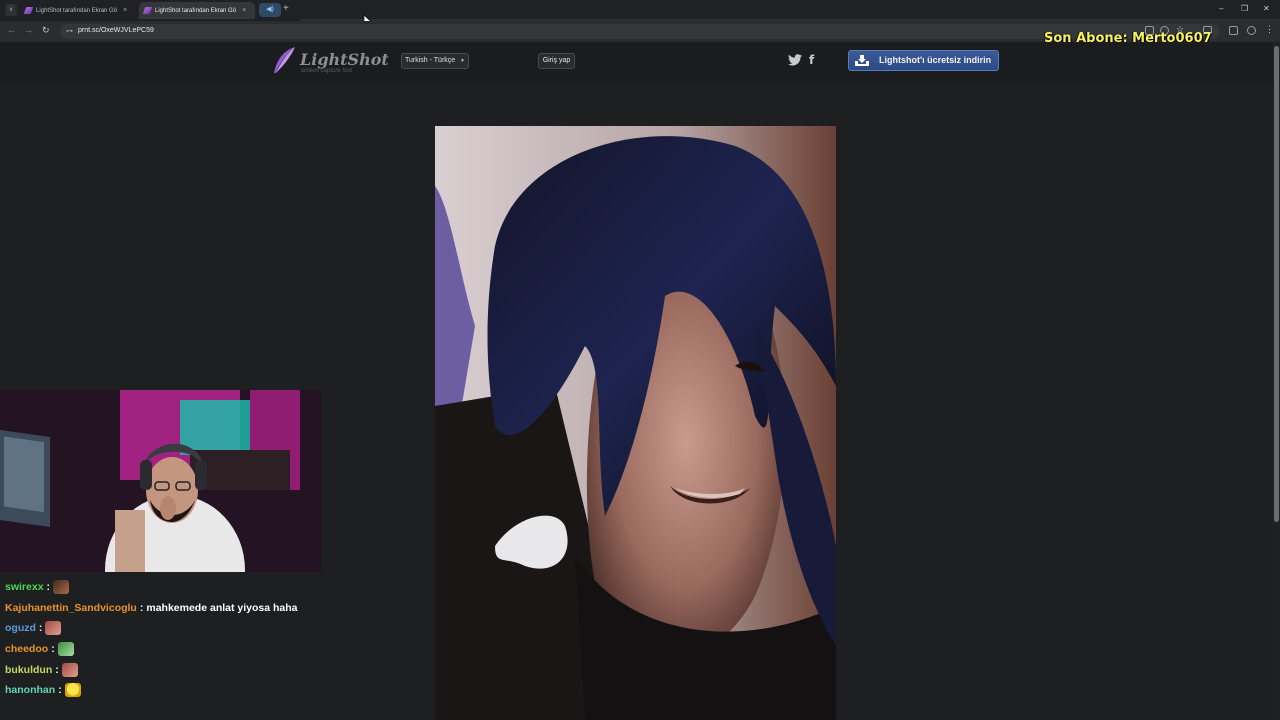  Describe the element at coordinates (430, 60) in the screenshot. I see `language-select-value: Turkish - Türkçe` at that location.